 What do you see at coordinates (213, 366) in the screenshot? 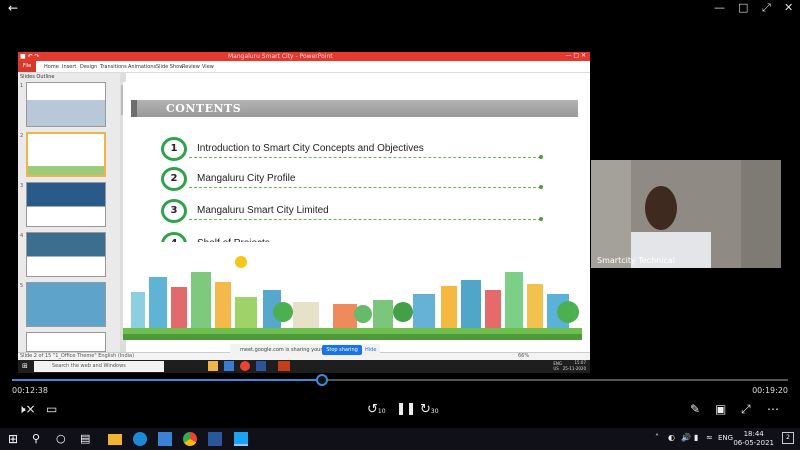
I see `folder-icon` at bounding box center [213, 366].